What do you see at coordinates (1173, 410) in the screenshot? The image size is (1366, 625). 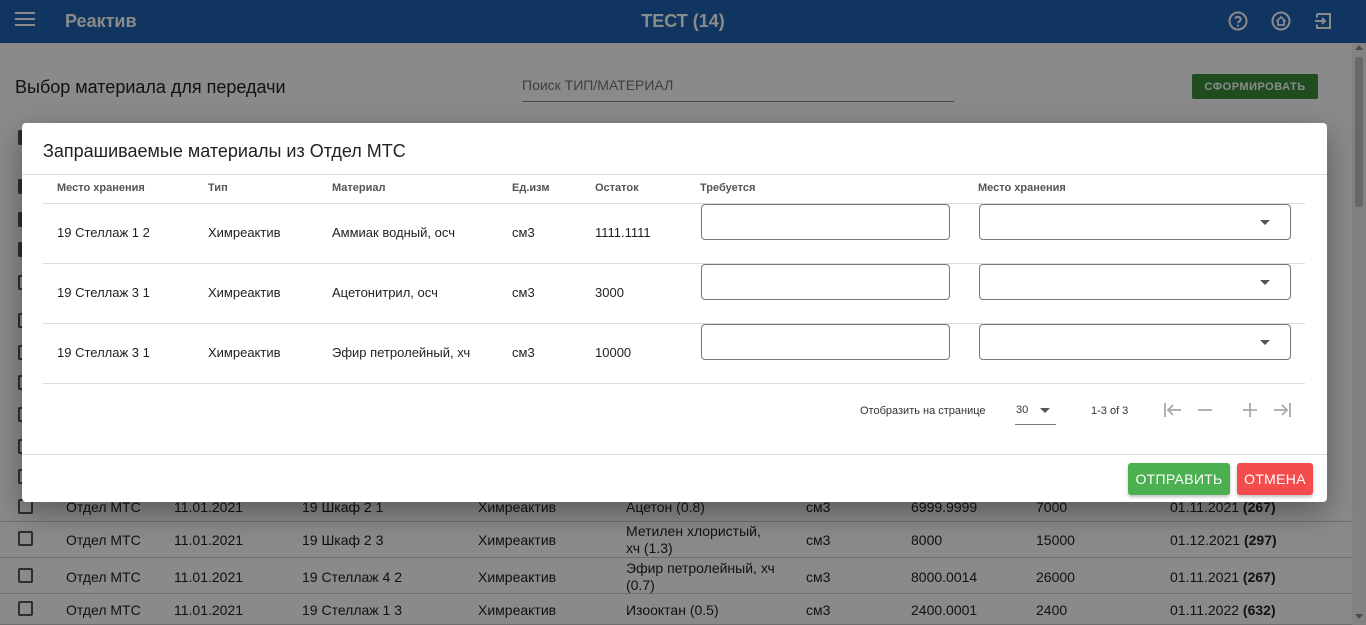 I see `first-page-icon` at bounding box center [1173, 410].